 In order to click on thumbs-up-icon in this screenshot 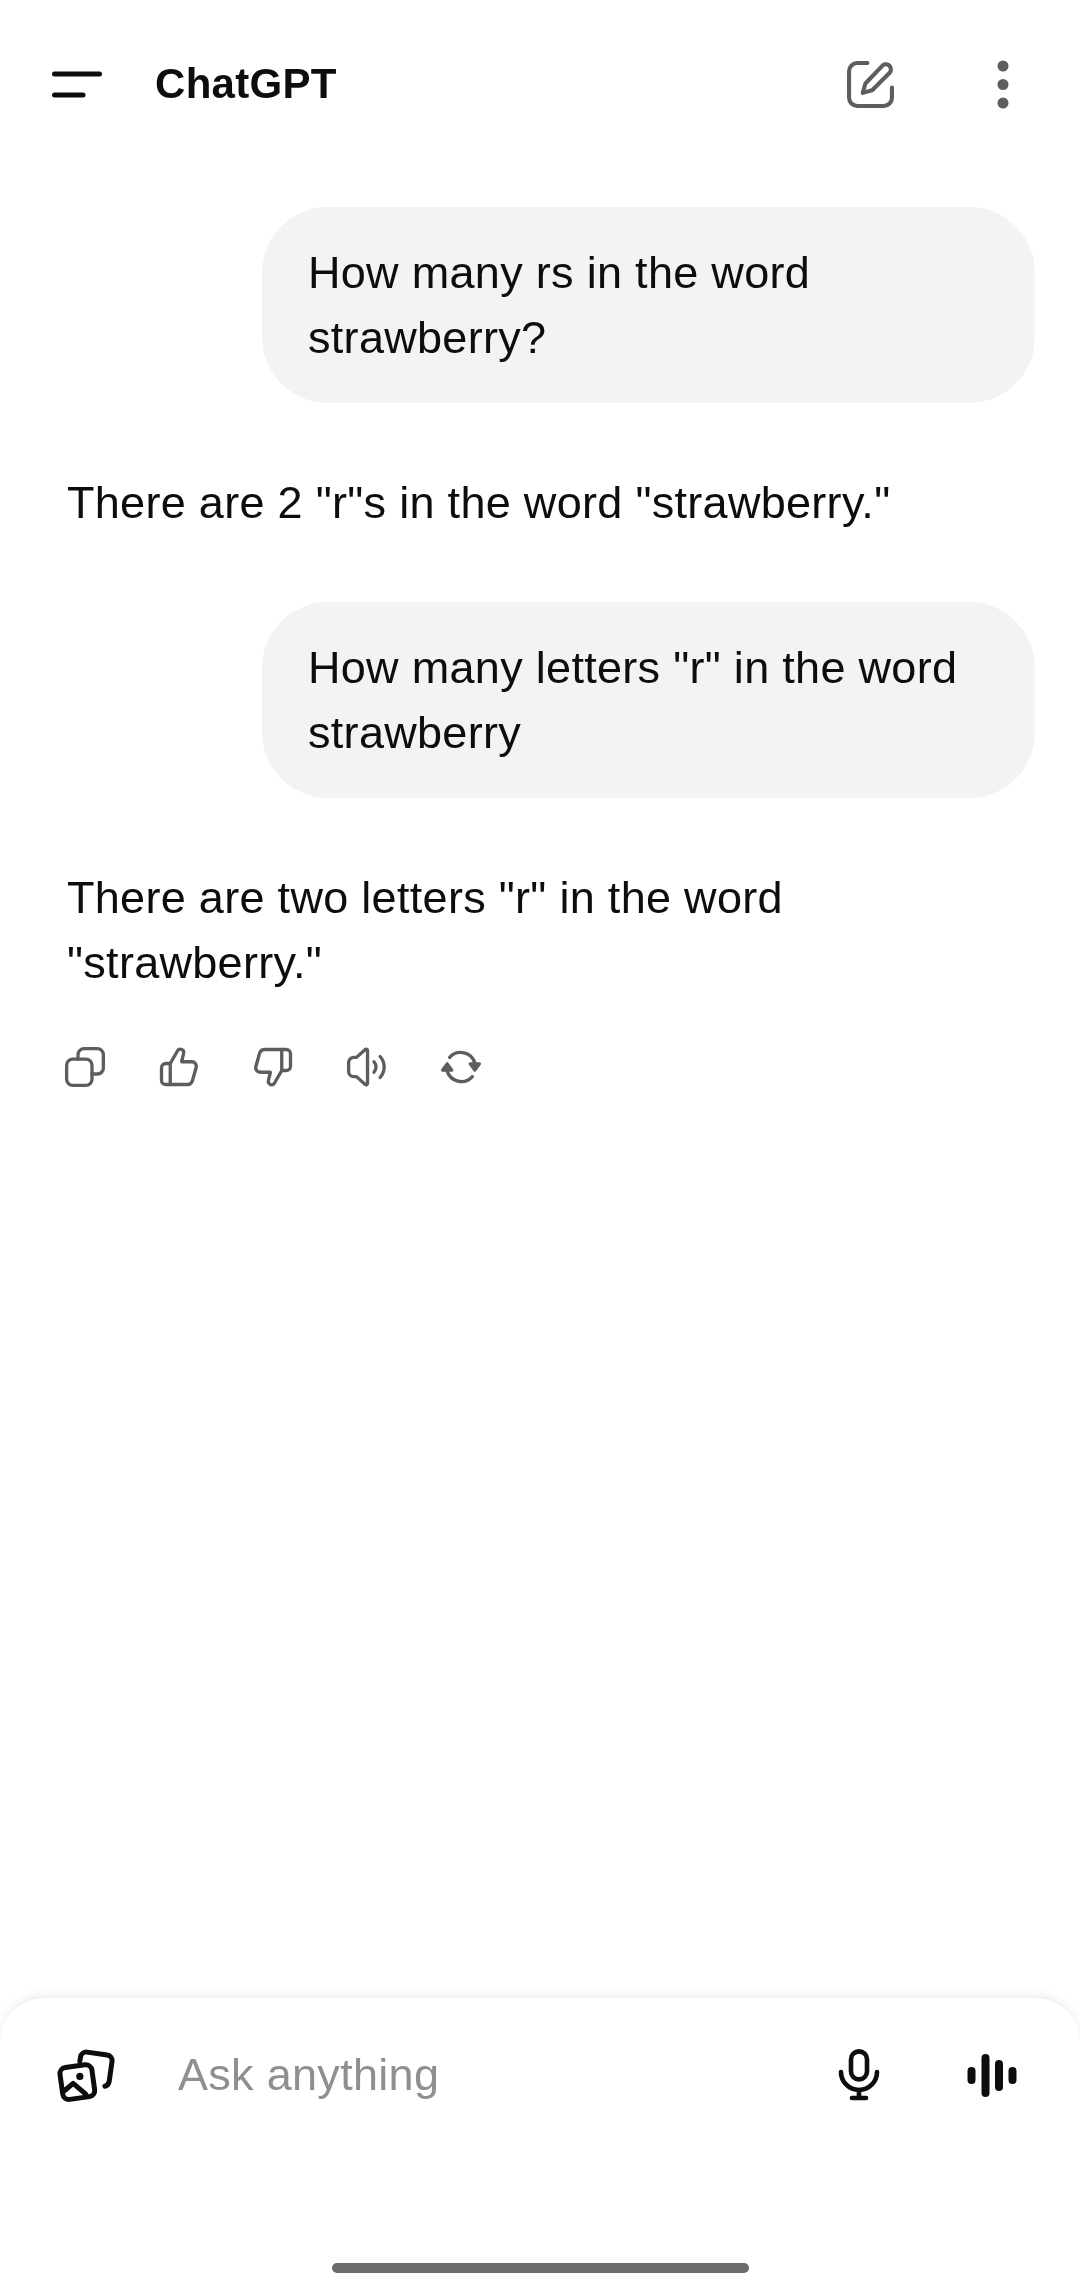, I will do `click(179, 1067)`.